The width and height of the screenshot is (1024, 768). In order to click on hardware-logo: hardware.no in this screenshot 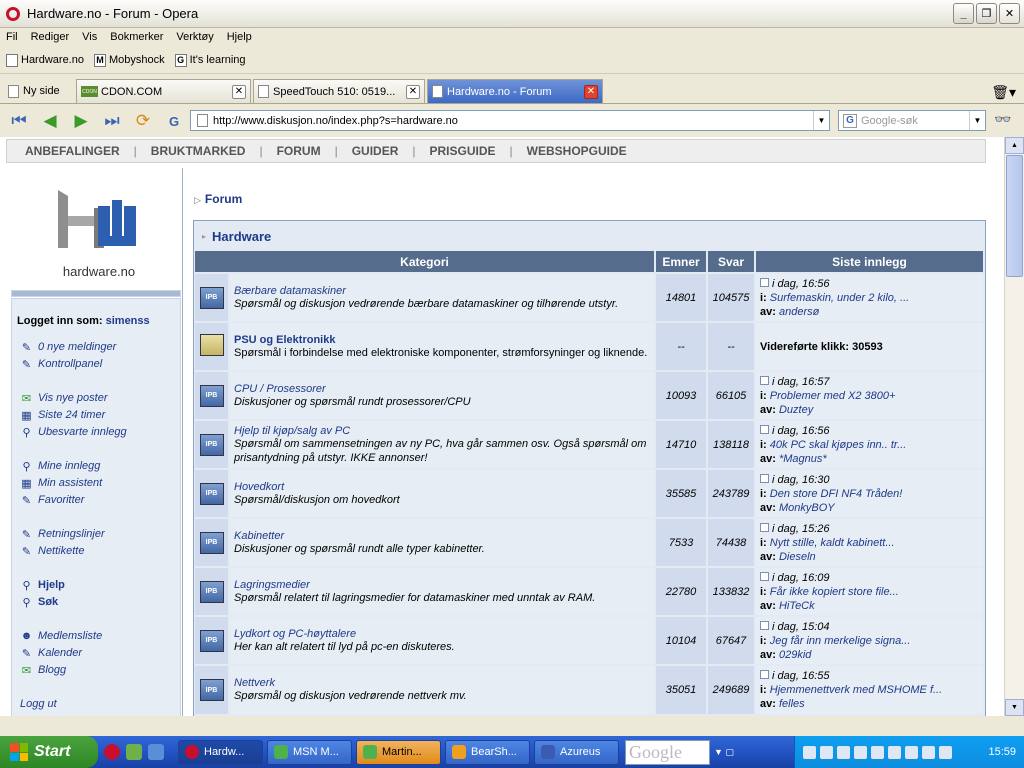, I will do `click(99, 233)`.